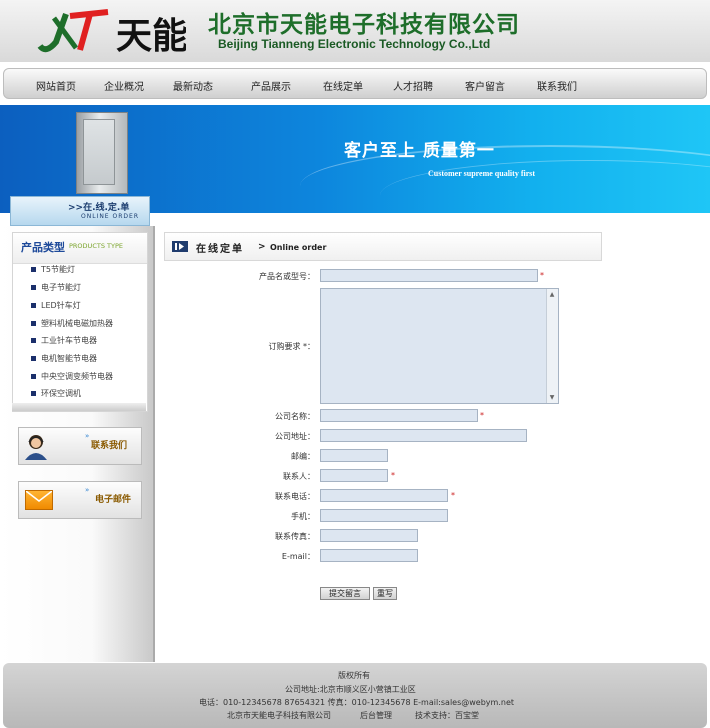 This screenshot has height=728, width=710. What do you see at coordinates (298, 247) in the screenshot?
I see `page-title-en: Online order` at bounding box center [298, 247].